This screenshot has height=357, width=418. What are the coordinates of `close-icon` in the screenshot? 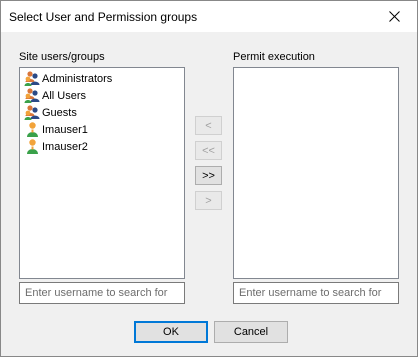 It's located at (394, 16).